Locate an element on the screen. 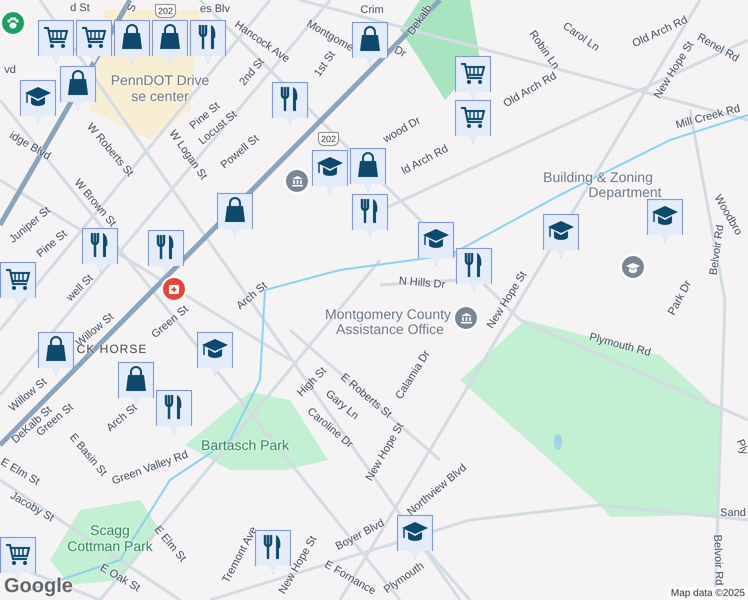  place-label: PennDOT Drive is located at coordinates (160, 80).